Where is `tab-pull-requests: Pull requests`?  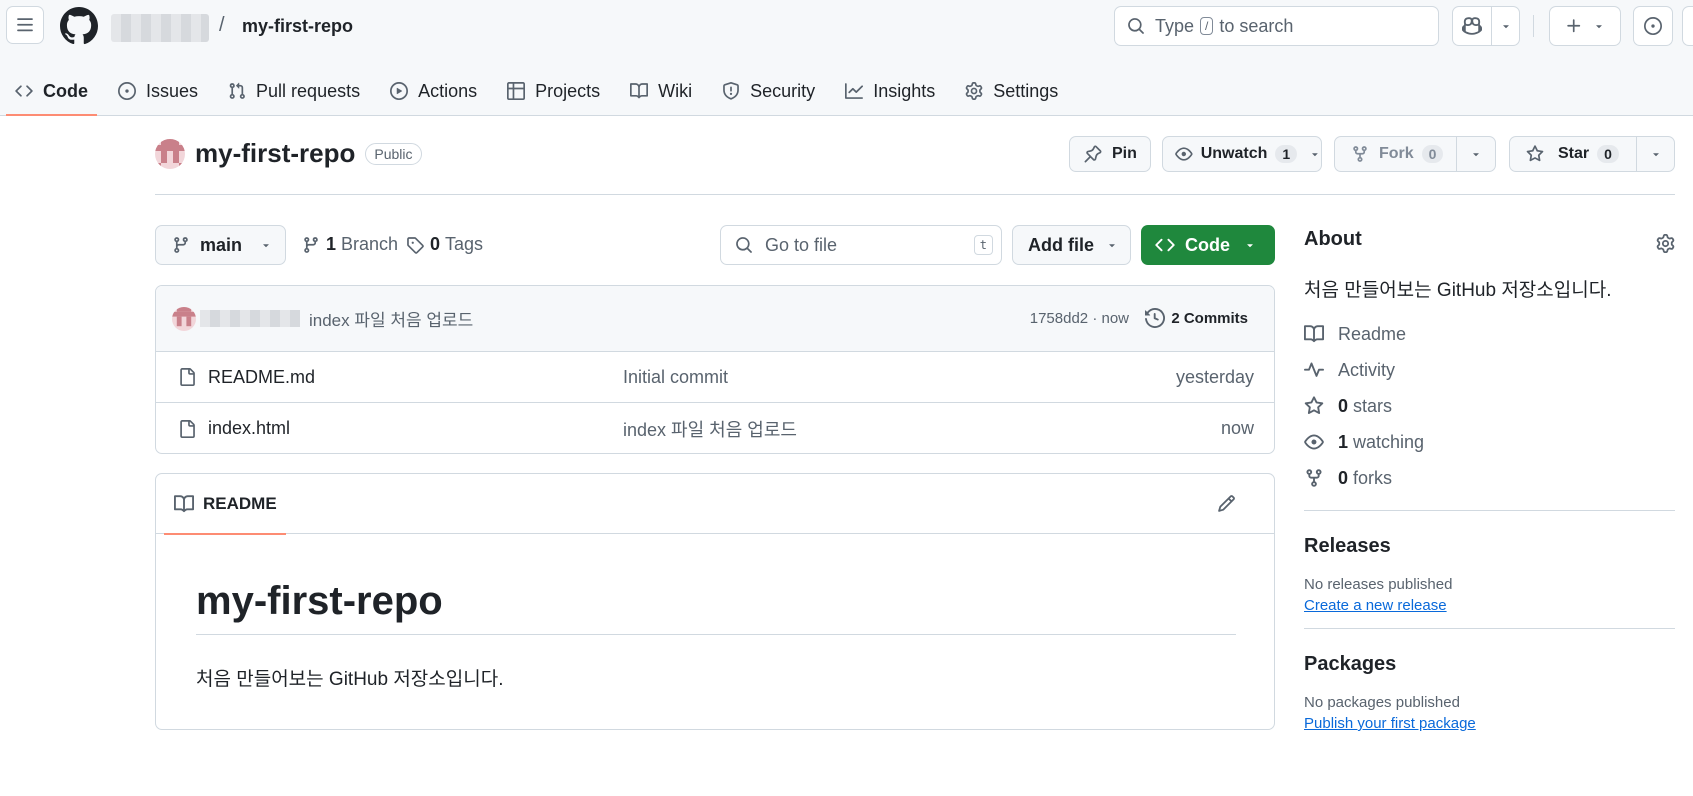
tab-pull-requests: Pull requests is located at coordinates (294, 91).